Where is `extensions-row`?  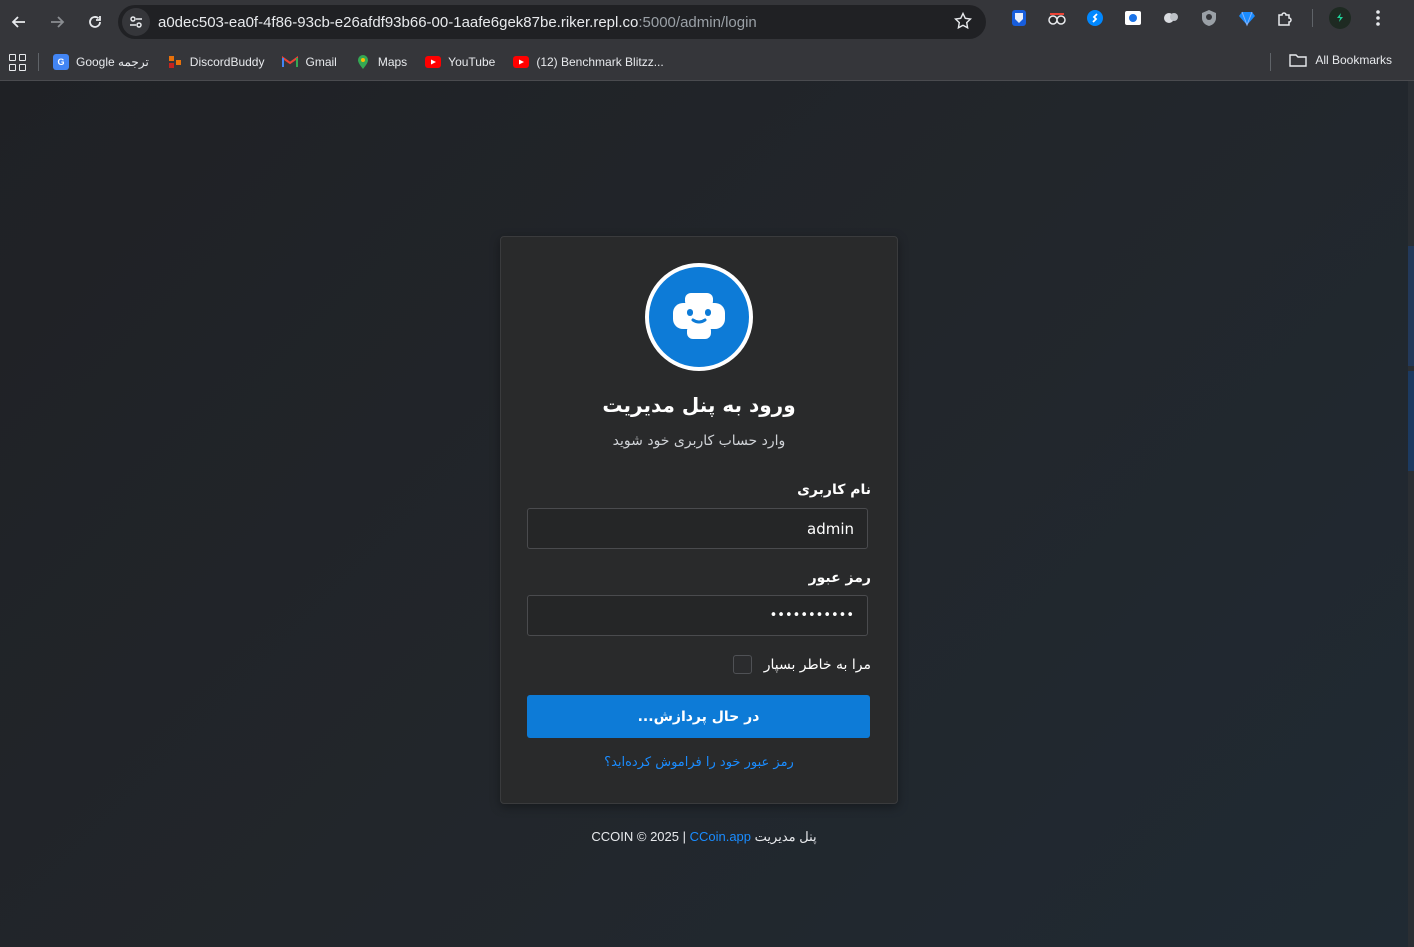 extensions-row is located at coordinates (1198, 18).